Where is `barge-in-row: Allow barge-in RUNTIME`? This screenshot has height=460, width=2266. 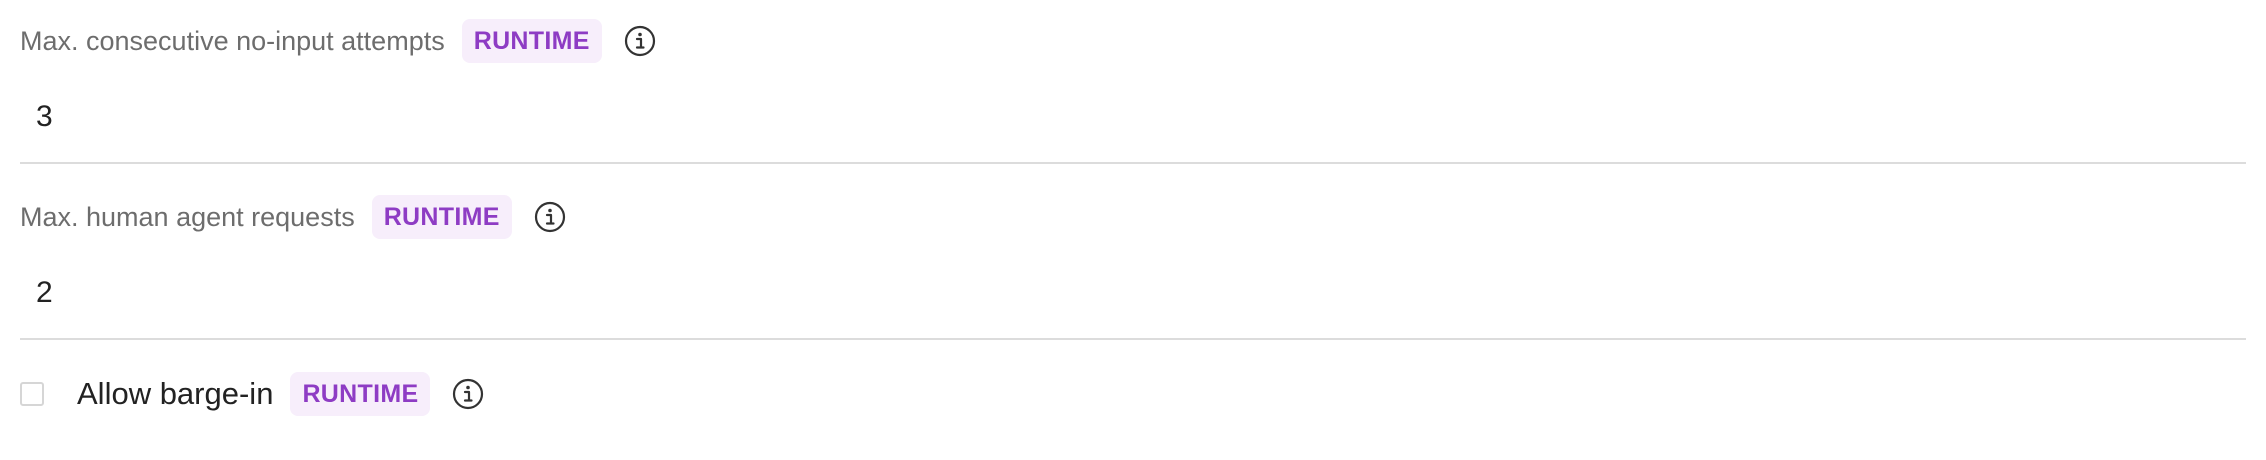 barge-in-row: Allow barge-in RUNTIME is located at coordinates (252, 394).